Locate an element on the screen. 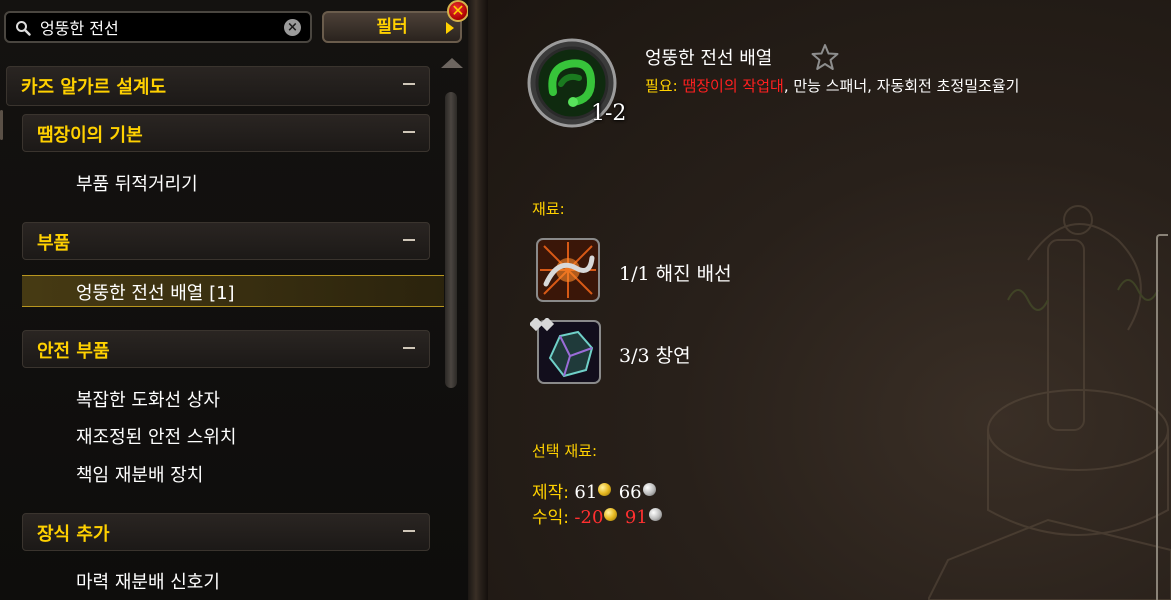 This screenshot has width=1171, height=600. requires-label: 필요: is located at coordinates (661, 86).